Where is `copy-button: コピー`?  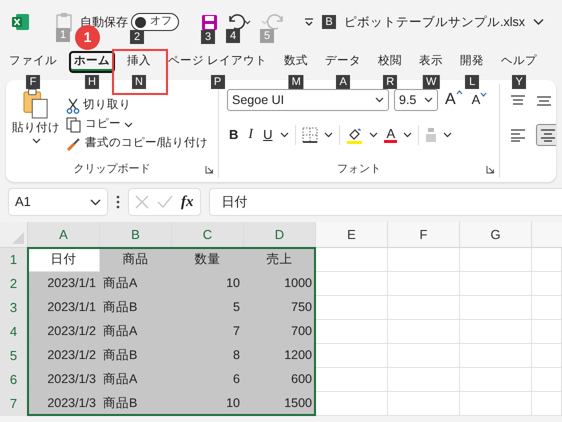
copy-button: コピー is located at coordinates (103, 125).